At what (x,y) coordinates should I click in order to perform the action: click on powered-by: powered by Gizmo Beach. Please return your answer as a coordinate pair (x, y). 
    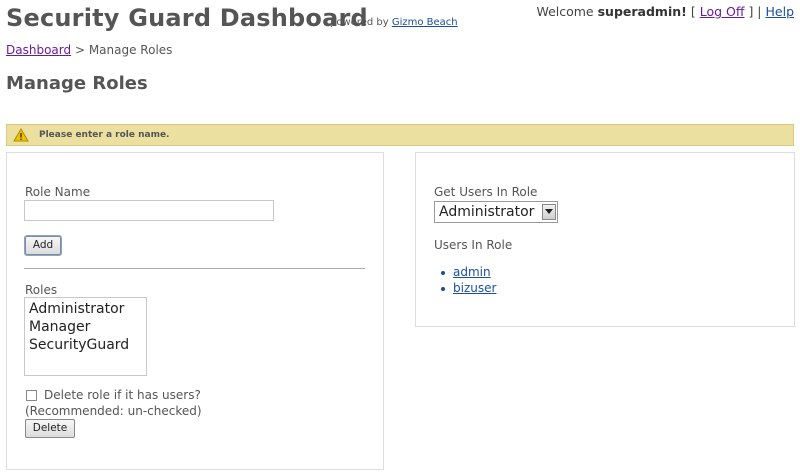
    Looking at the image, I should click on (394, 22).